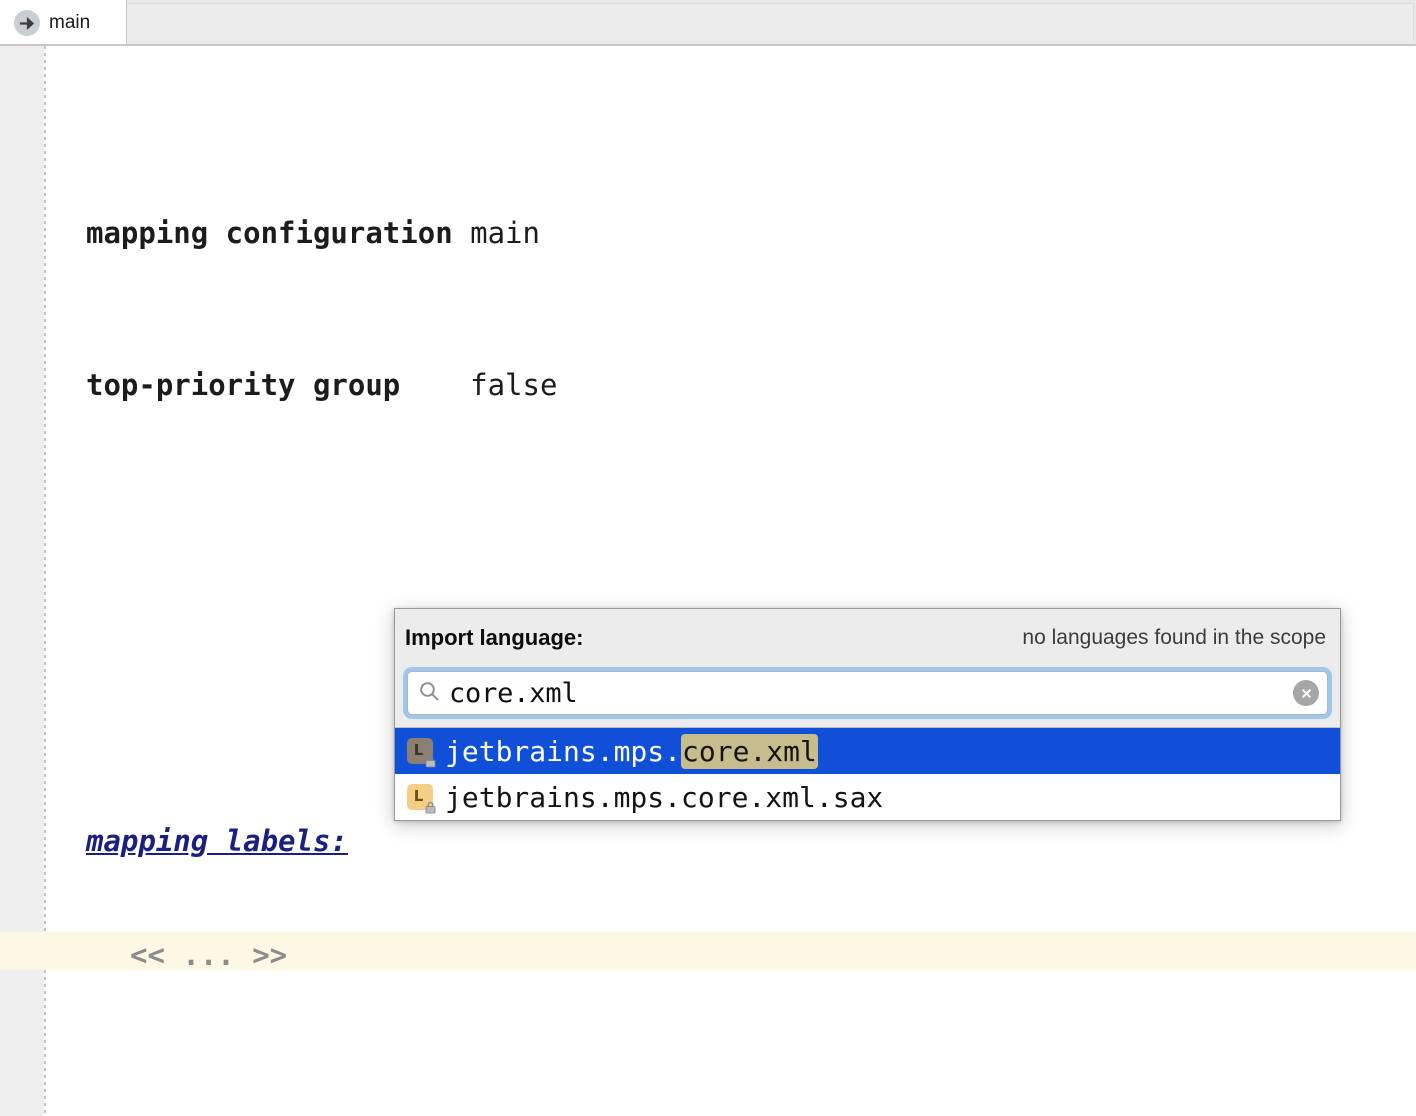  I want to click on tab-strip-empty-area, so click(770, 22).